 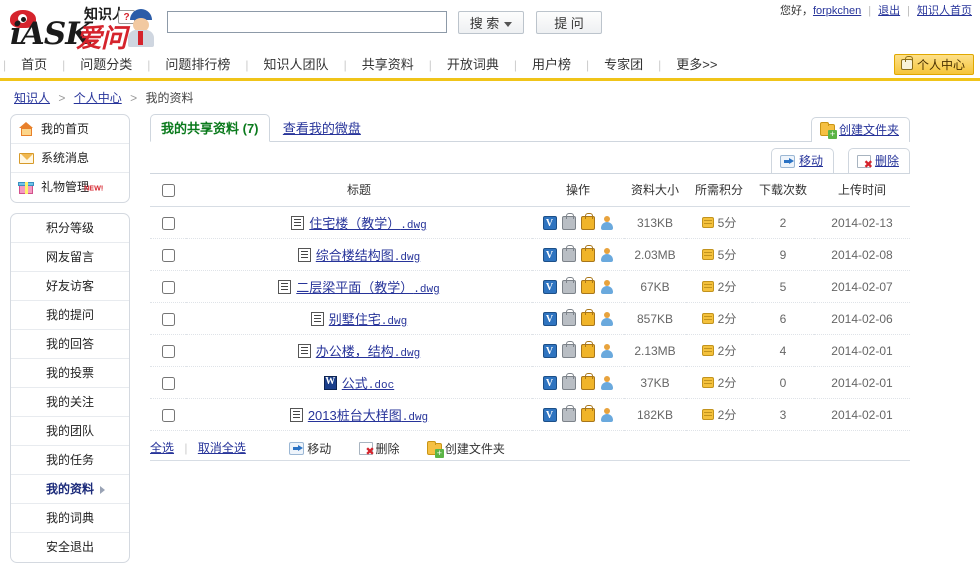 What do you see at coordinates (70, 431) in the screenshot?
I see `sidebar-item-my-team: 我的团队` at bounding box center [70, 431].